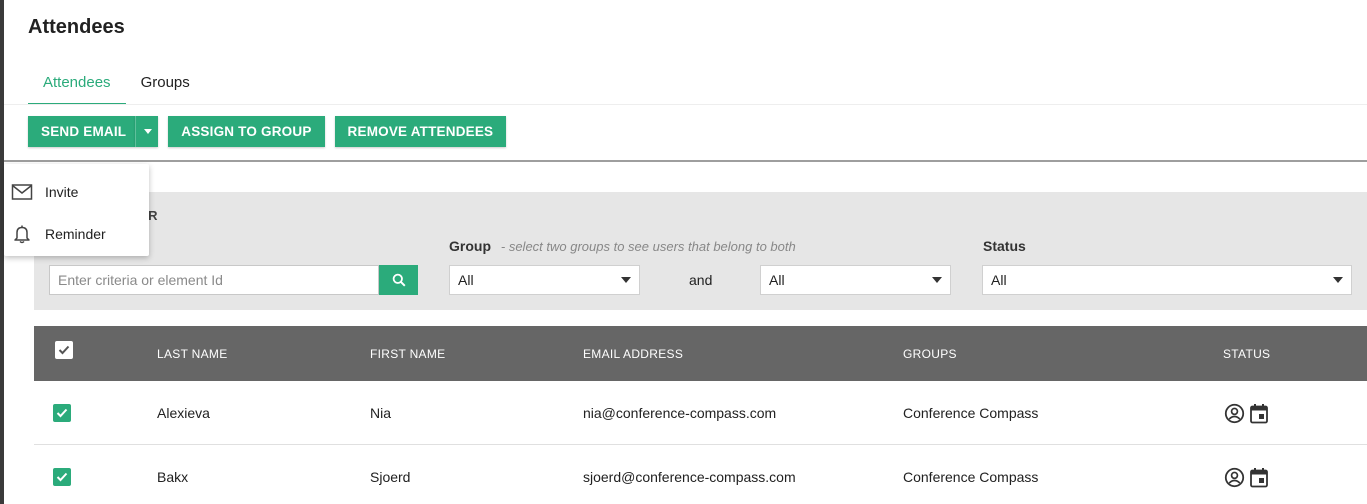 The image size is (1367, 504). I want to click on status-value: All, so click(999, 280).